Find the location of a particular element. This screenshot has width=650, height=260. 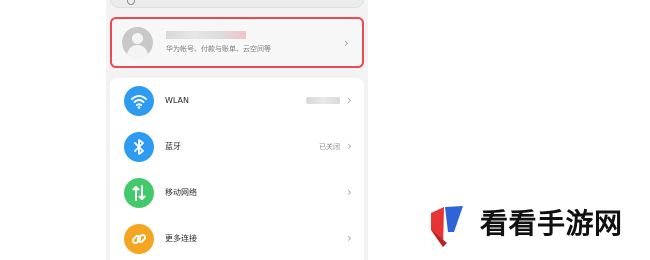

bluetooth-icon-graphic is located at coordinates (139, 147).